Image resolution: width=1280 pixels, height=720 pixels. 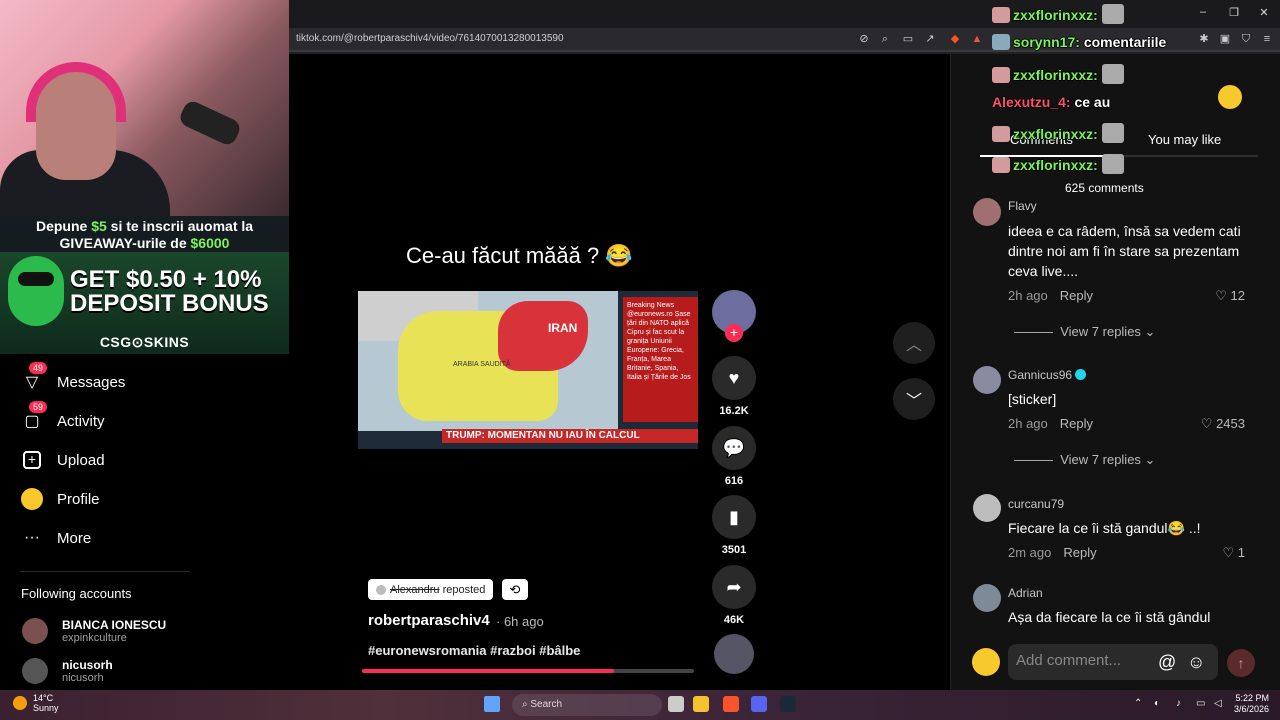 I want to click on ad-line2-amount: $6000, so click(x=210, y=243).